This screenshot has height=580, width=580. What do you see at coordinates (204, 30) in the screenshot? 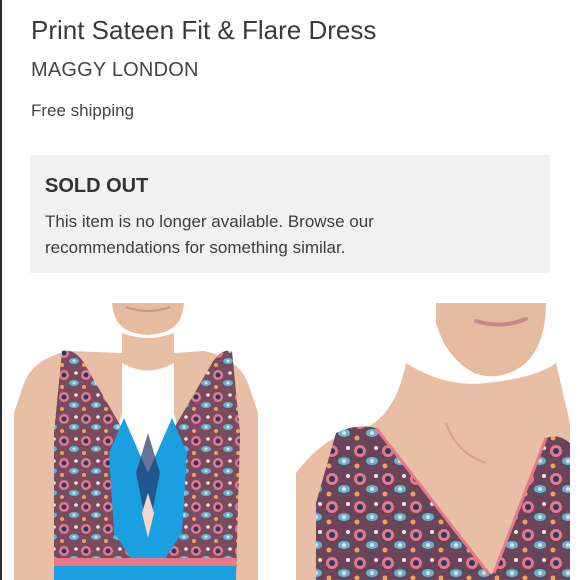
I see `product-title: Print Sateen Fit & Flare Dress` at bounding box center [204, 30].